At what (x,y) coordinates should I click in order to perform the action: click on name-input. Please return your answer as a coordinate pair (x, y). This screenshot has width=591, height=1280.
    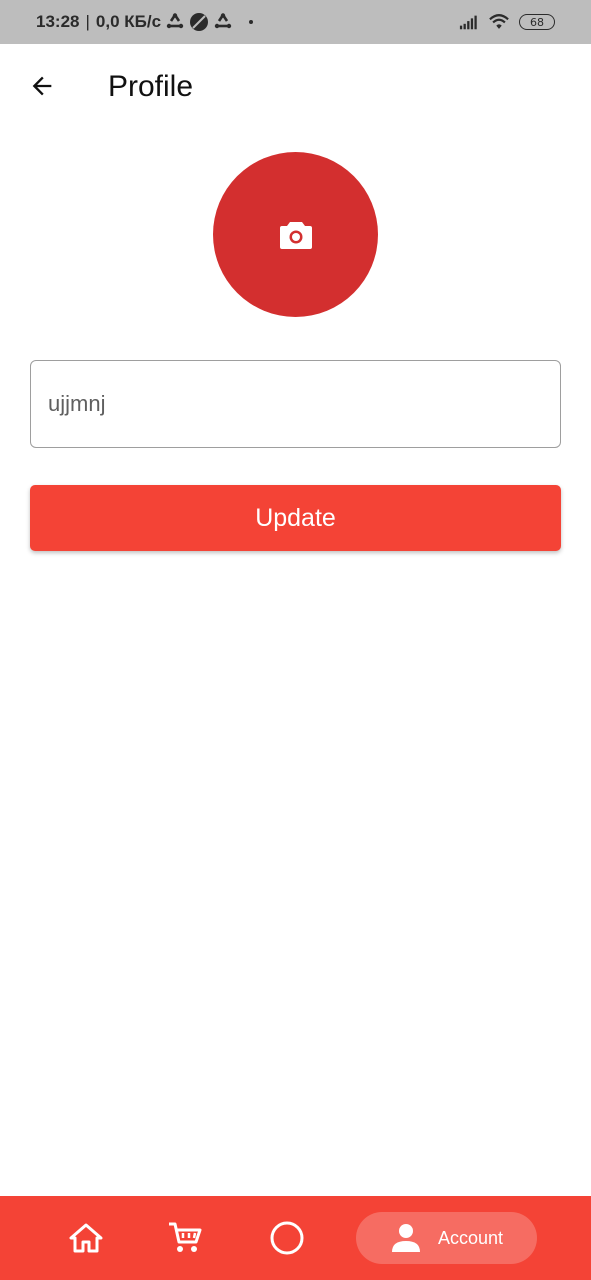
    Looking at the image, I should click on (304, 404).